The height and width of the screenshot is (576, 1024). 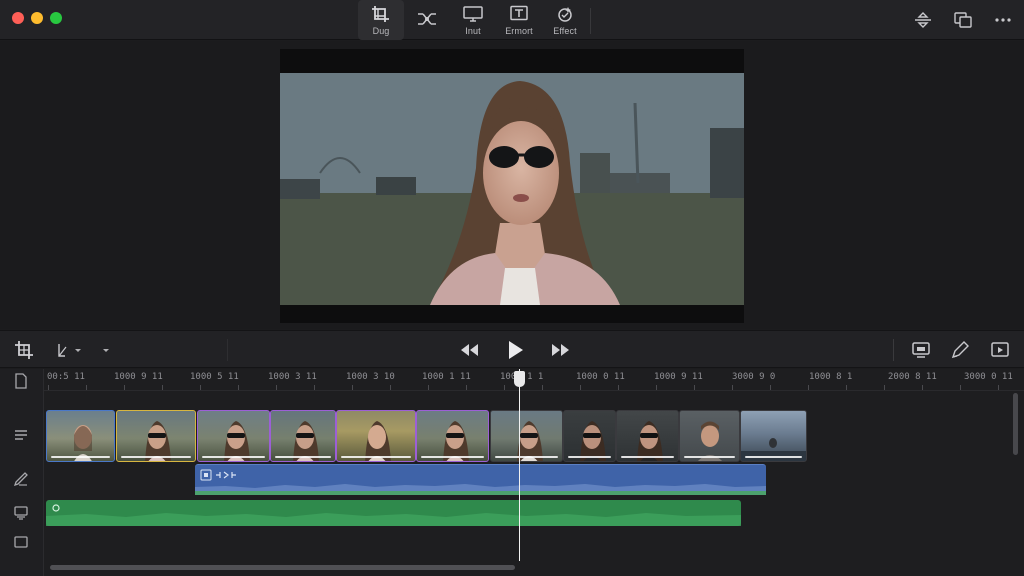 I want to click on ruler-label: 1000 1 11, so click(x=446, y=377).